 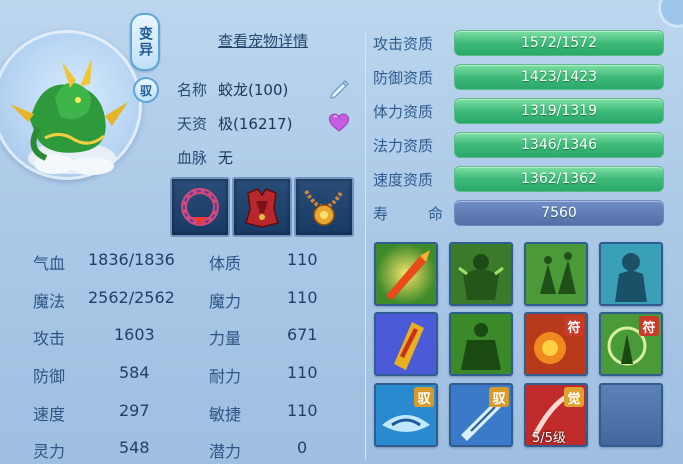 What do you see at coordinates (134, 447) in the screenshot?
I see `stat-value-spirit: 548` at bounding box center [134, 447].